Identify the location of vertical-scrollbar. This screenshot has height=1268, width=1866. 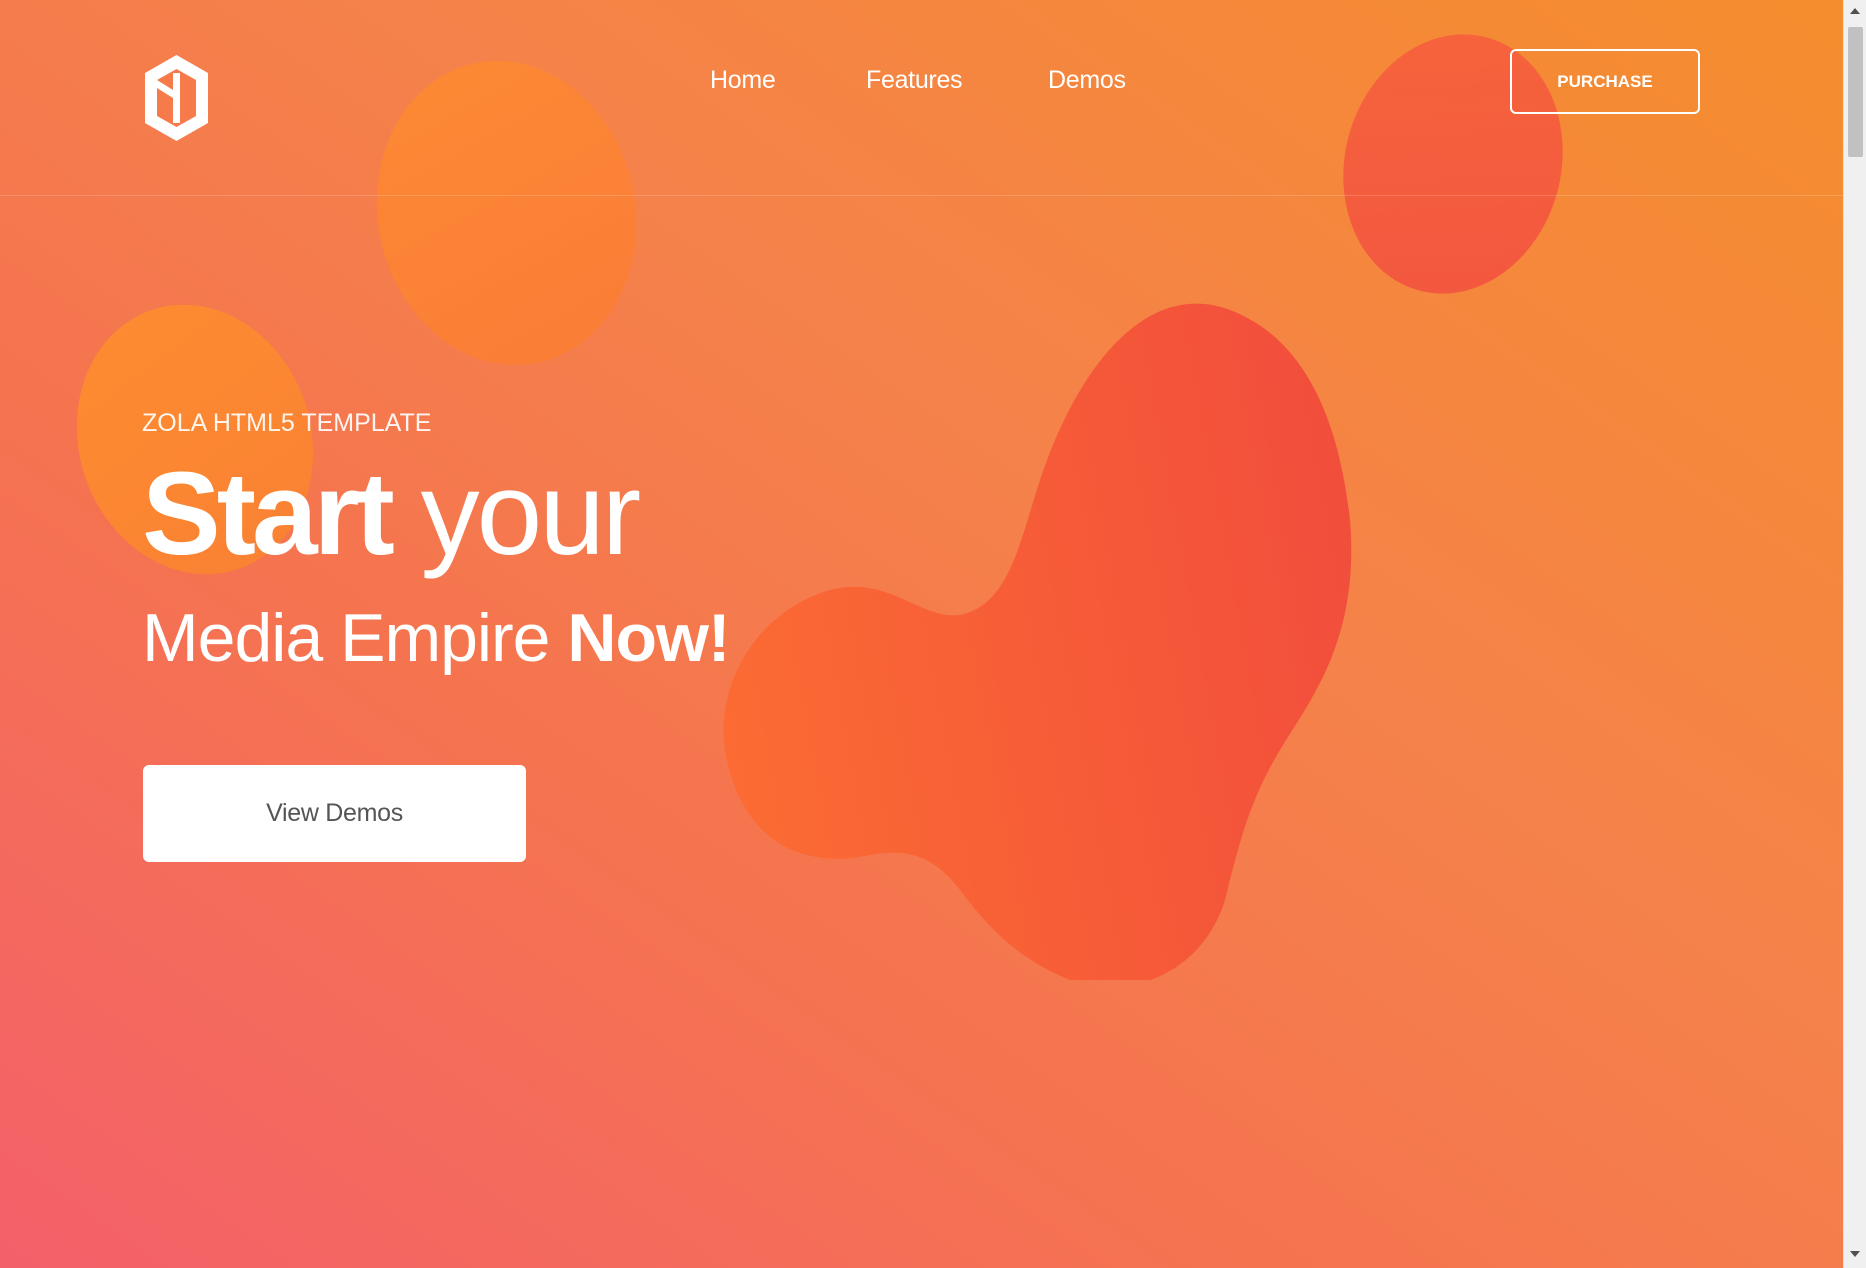
(1854, 634).